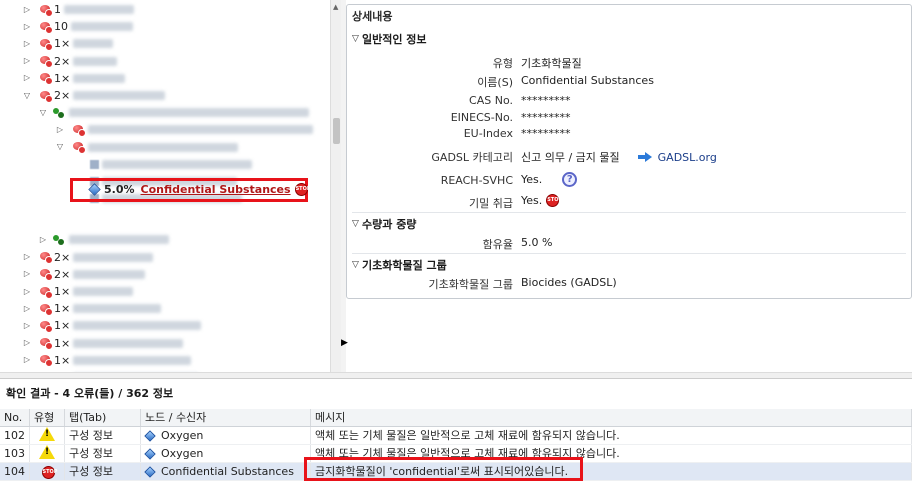 This screenshot has width=912, height=482. Describe the element at coordinates (611, 453) in the screenshot. I see `result-message: 액체 또는 기체 물질은 일반적으로 고체 재료에 함유되지 않습니다.` at that location.